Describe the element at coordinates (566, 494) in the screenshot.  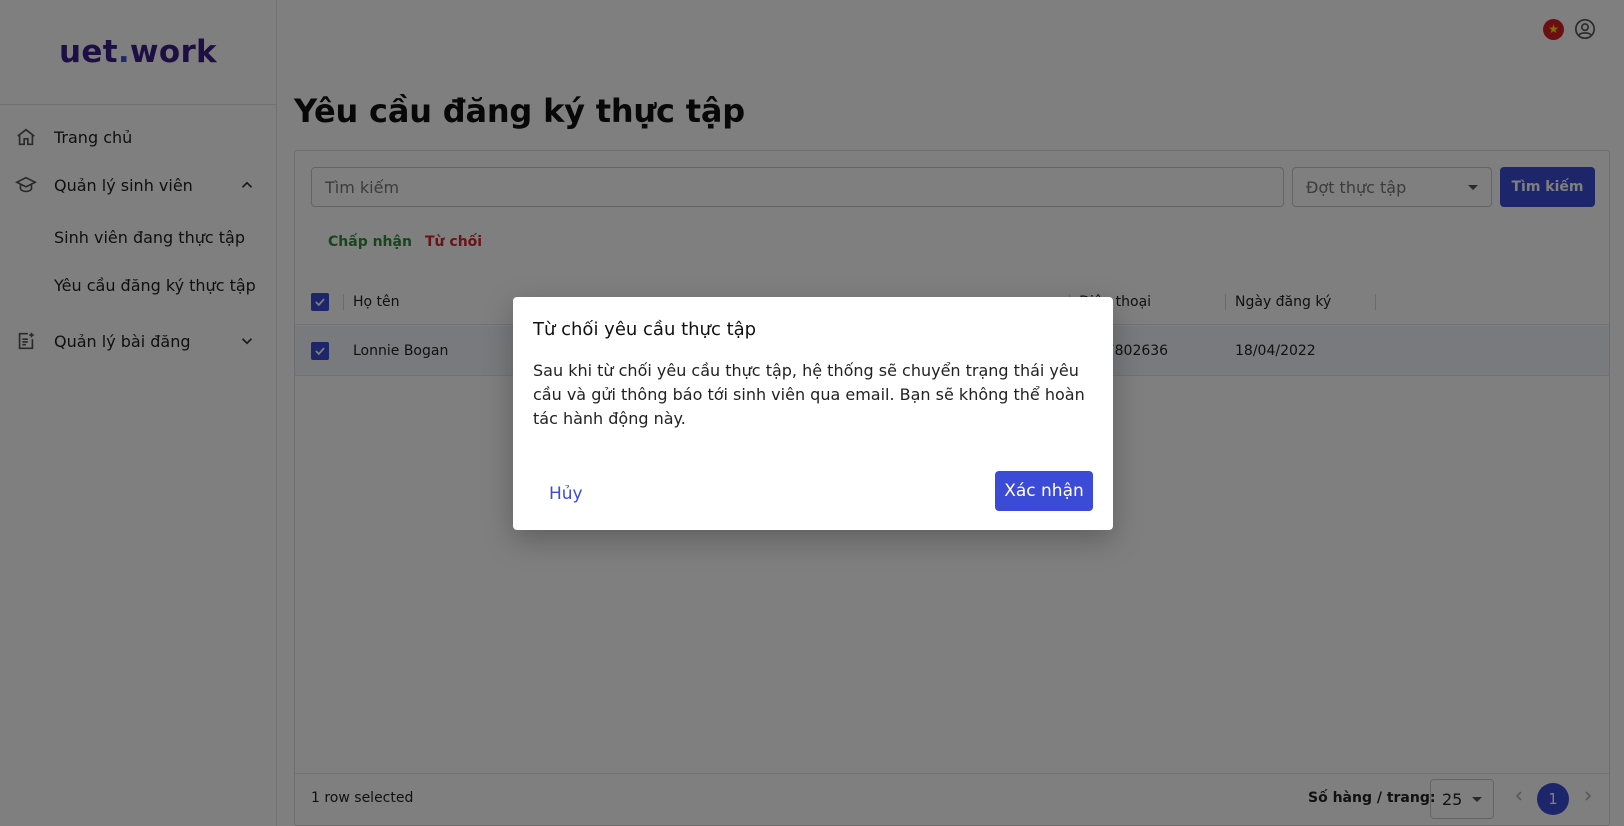
I see `cancel-button: Hủy` at that location.